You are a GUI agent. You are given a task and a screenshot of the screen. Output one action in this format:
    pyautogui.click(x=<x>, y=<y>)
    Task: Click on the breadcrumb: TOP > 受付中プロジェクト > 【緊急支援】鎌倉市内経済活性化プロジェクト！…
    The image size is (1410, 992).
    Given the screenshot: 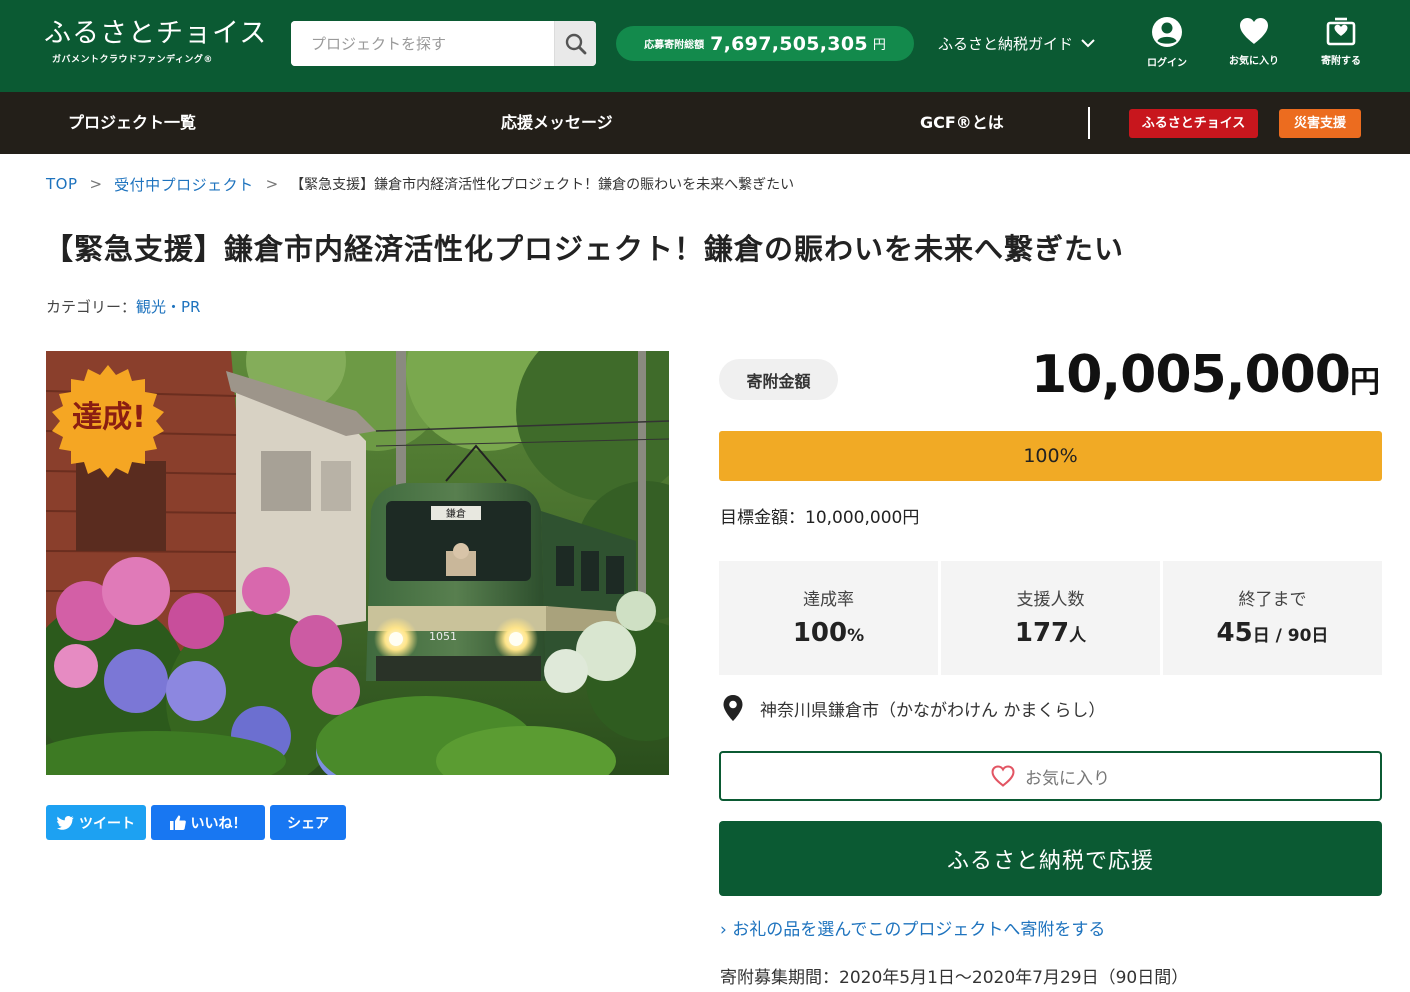 What is the action you would take?
    pyautogui.click(x=420, y=184)
    